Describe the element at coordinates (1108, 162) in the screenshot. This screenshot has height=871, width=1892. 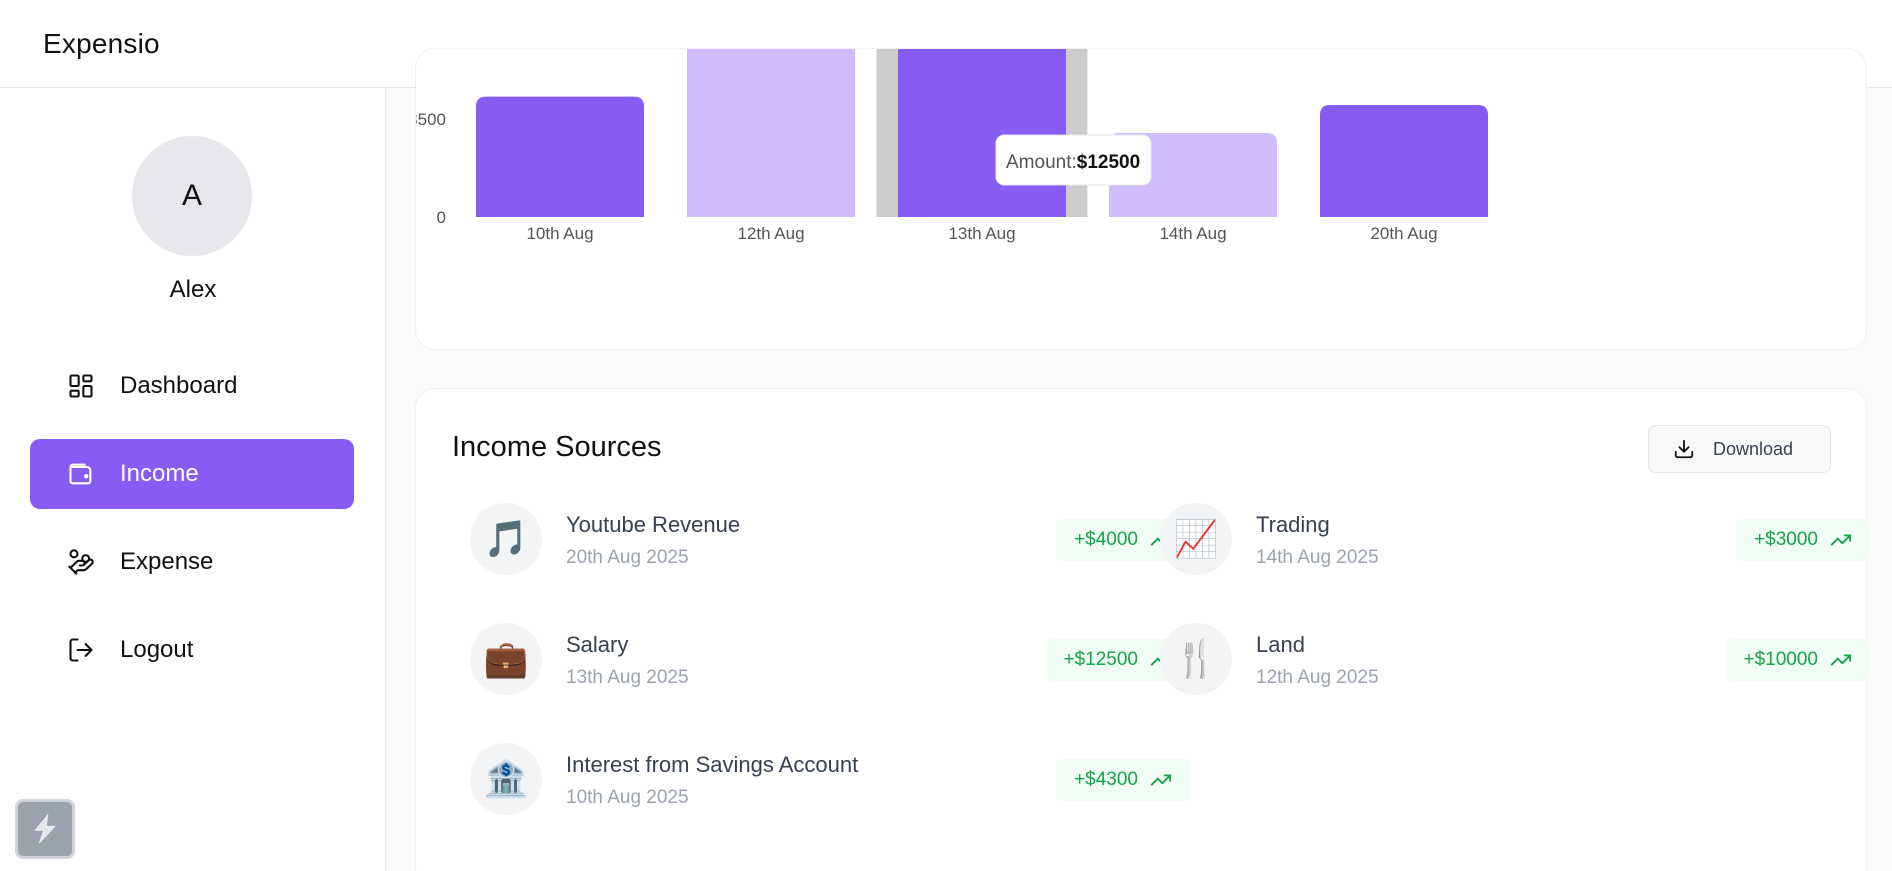
I see `tooltip-value: $12500` at that location.